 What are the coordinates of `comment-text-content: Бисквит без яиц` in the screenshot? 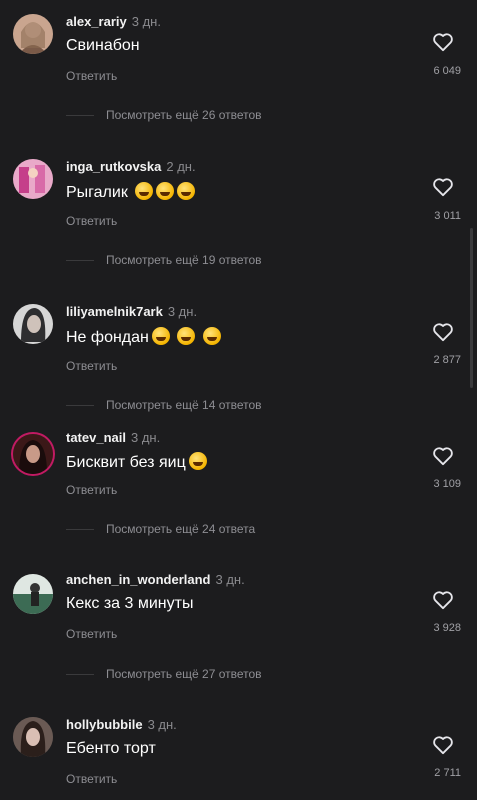 It's located at (126, 462).